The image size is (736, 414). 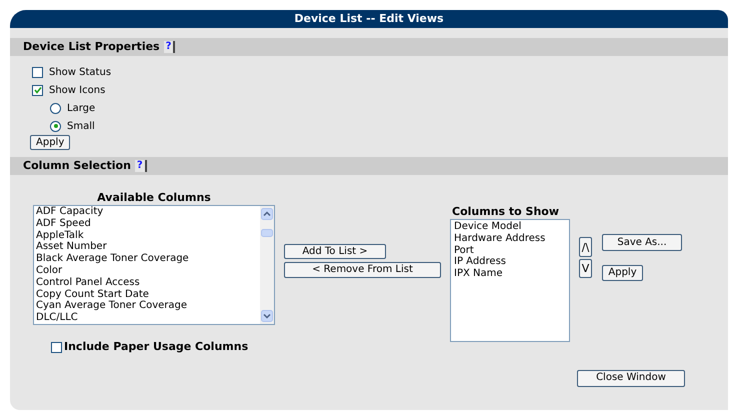 I want to click on columns-to-show-list: Device Model Hardware Address Port IP Address IPX Name, so click(x=510, y=280).